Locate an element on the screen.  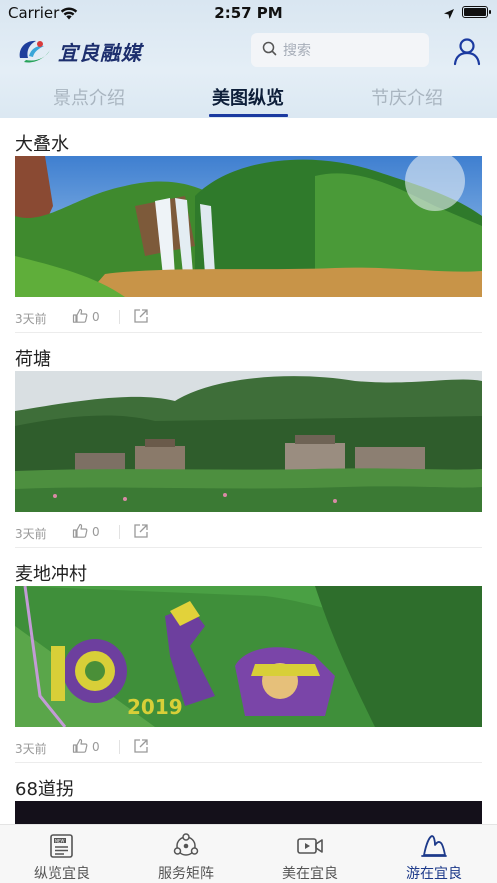
search-input: 搜索 is located at coordinates (340, 50).